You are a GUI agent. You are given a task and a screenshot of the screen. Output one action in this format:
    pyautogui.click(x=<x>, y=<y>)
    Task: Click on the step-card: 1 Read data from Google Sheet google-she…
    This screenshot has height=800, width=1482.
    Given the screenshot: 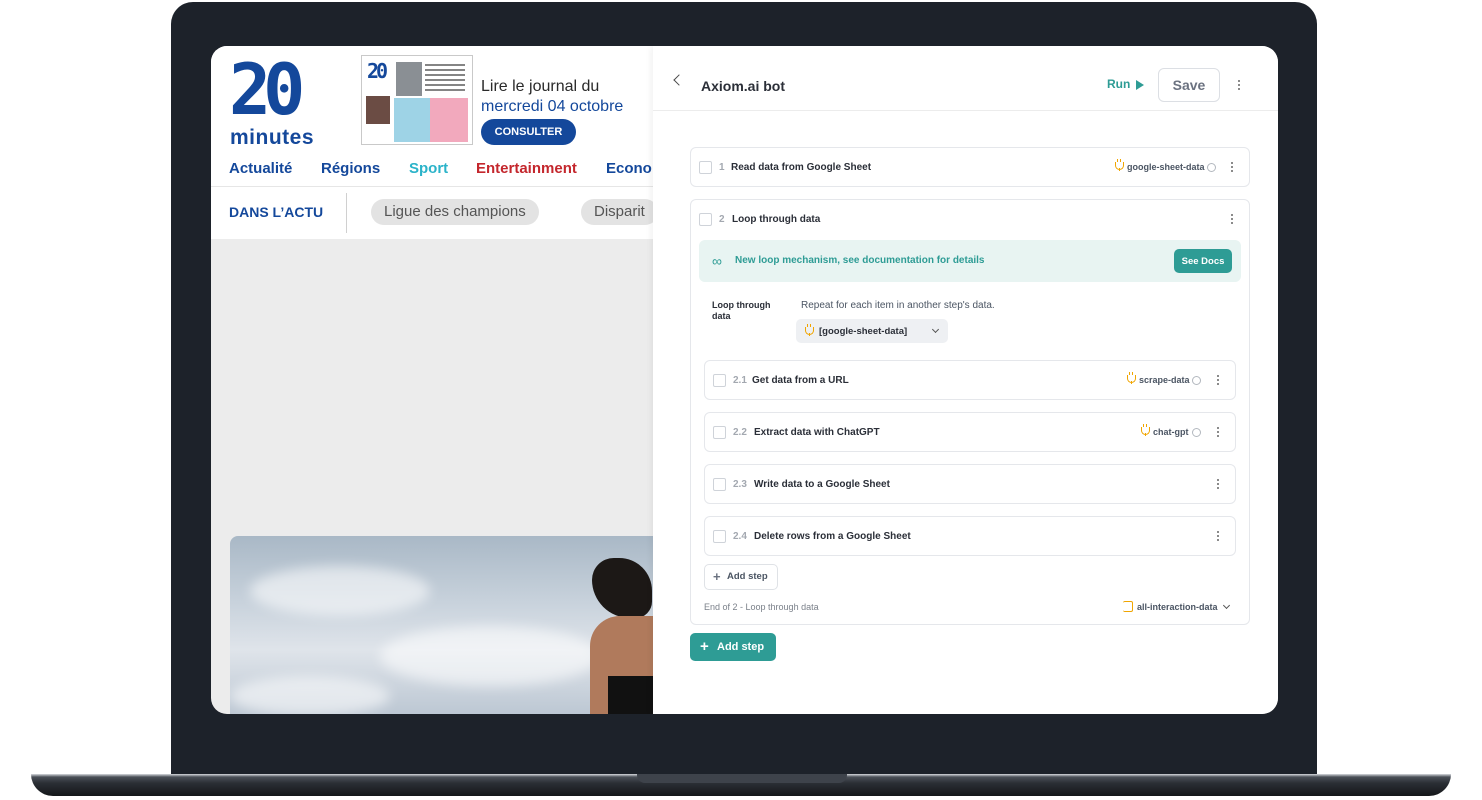 What is the action you would take?
    pyautogui.click(x=970, y=167)
    